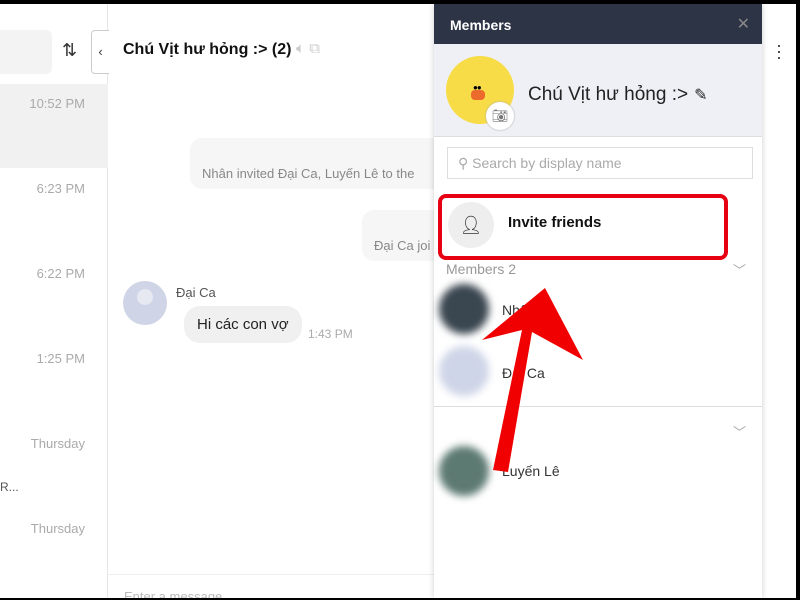  I want to click on conversation-time: 1:25 PM, so click(60, 358).